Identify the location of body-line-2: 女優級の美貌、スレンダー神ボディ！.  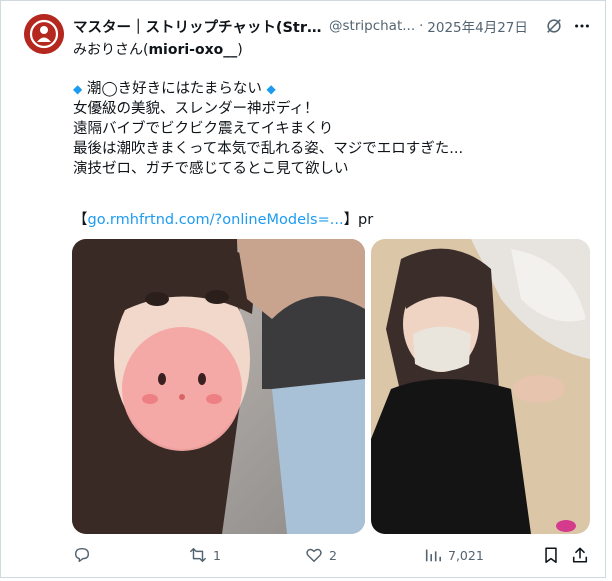
(196, 109).